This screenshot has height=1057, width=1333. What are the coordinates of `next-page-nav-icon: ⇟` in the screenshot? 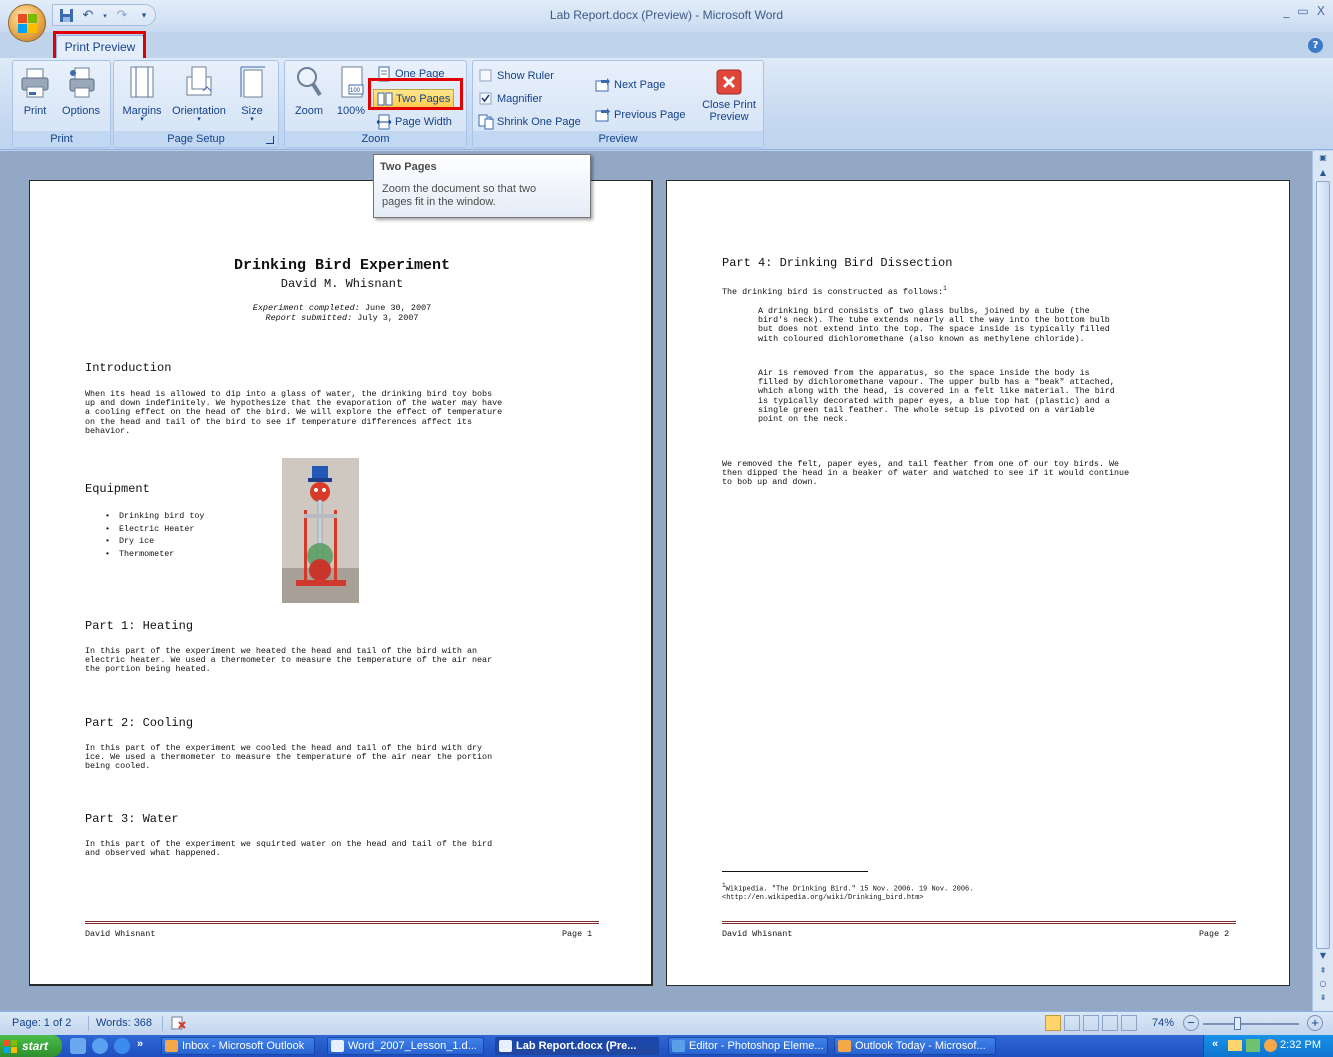 It's located at (1323, 998).